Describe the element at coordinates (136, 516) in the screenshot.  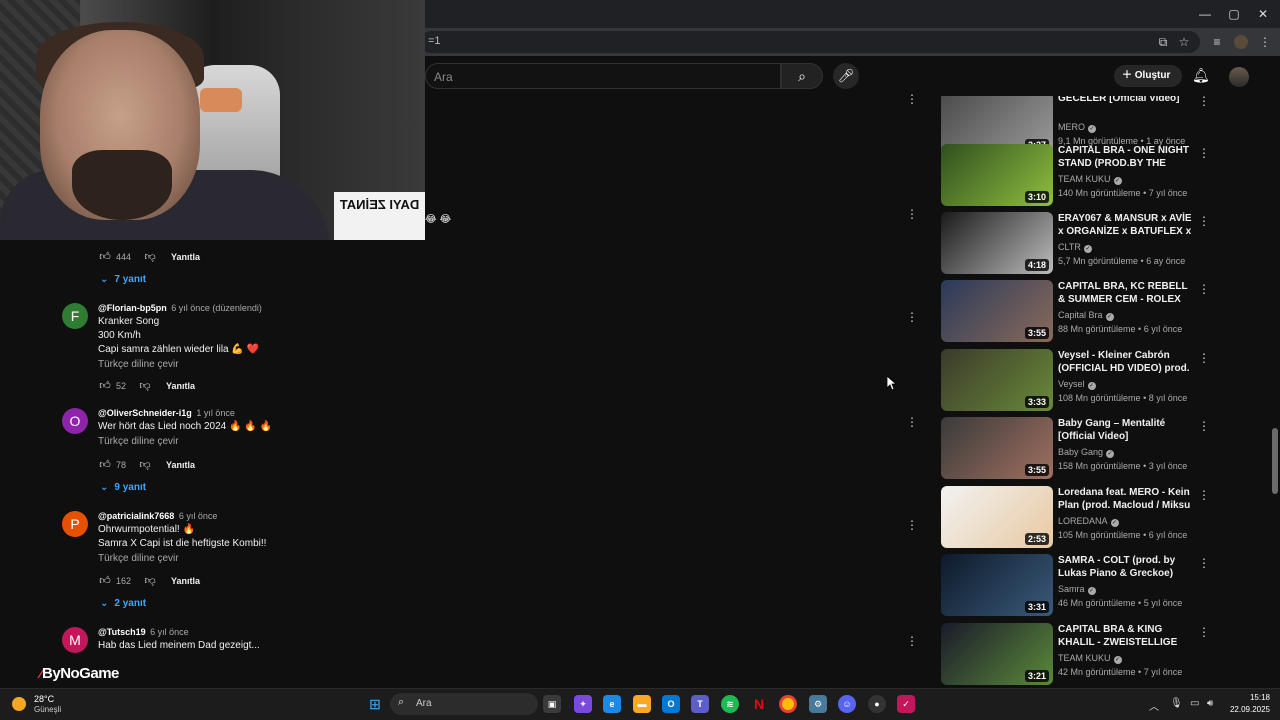
I see `comment-author: @patricialink7668` at that location.